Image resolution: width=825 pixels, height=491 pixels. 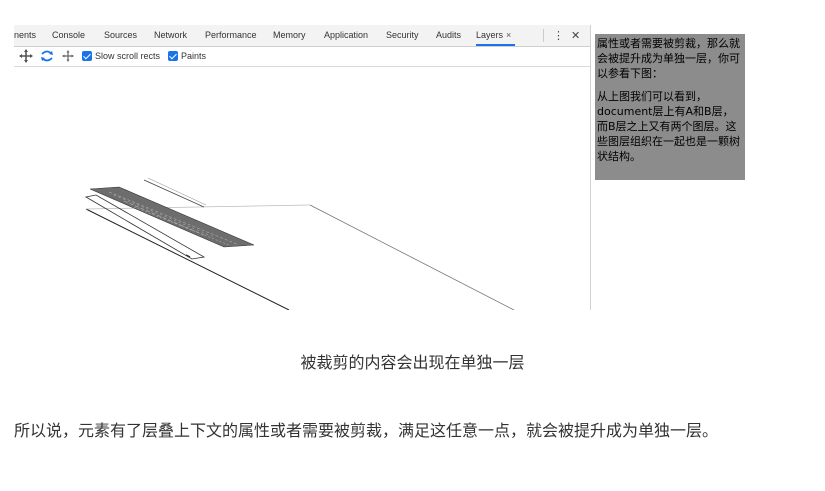 I want to click on tab-audits: Audits, so click(x=448, y=35).